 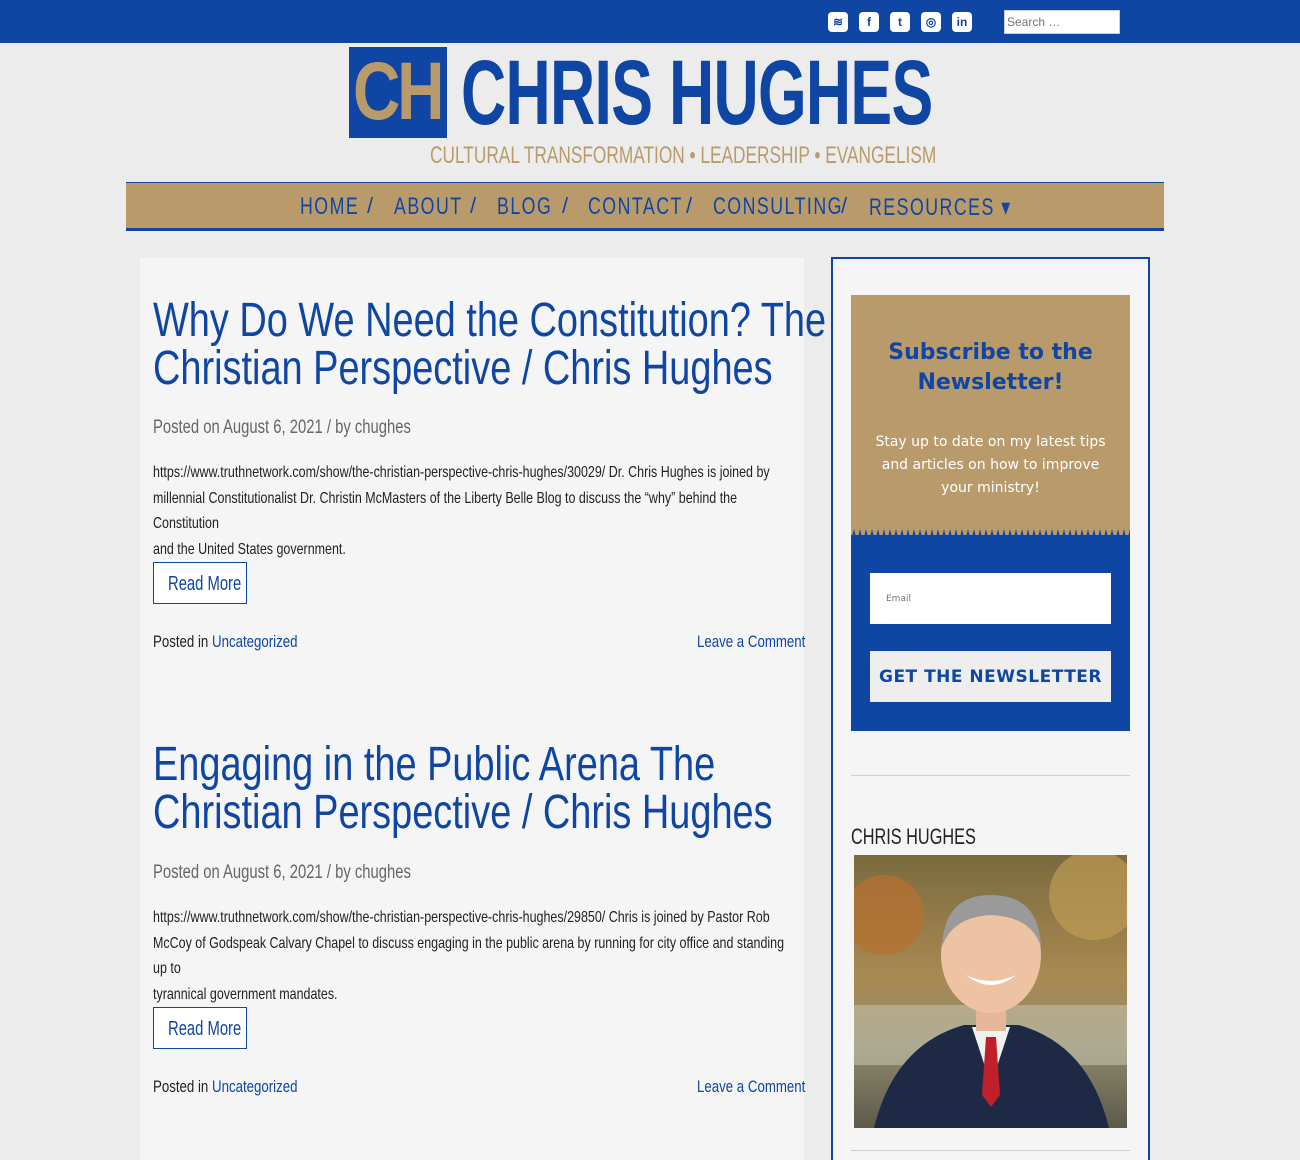 What do you see at coordinates (778, 207) in the screenshot?
I see `nav-consulting: CONSULTING` at bounding box center [778, 207].